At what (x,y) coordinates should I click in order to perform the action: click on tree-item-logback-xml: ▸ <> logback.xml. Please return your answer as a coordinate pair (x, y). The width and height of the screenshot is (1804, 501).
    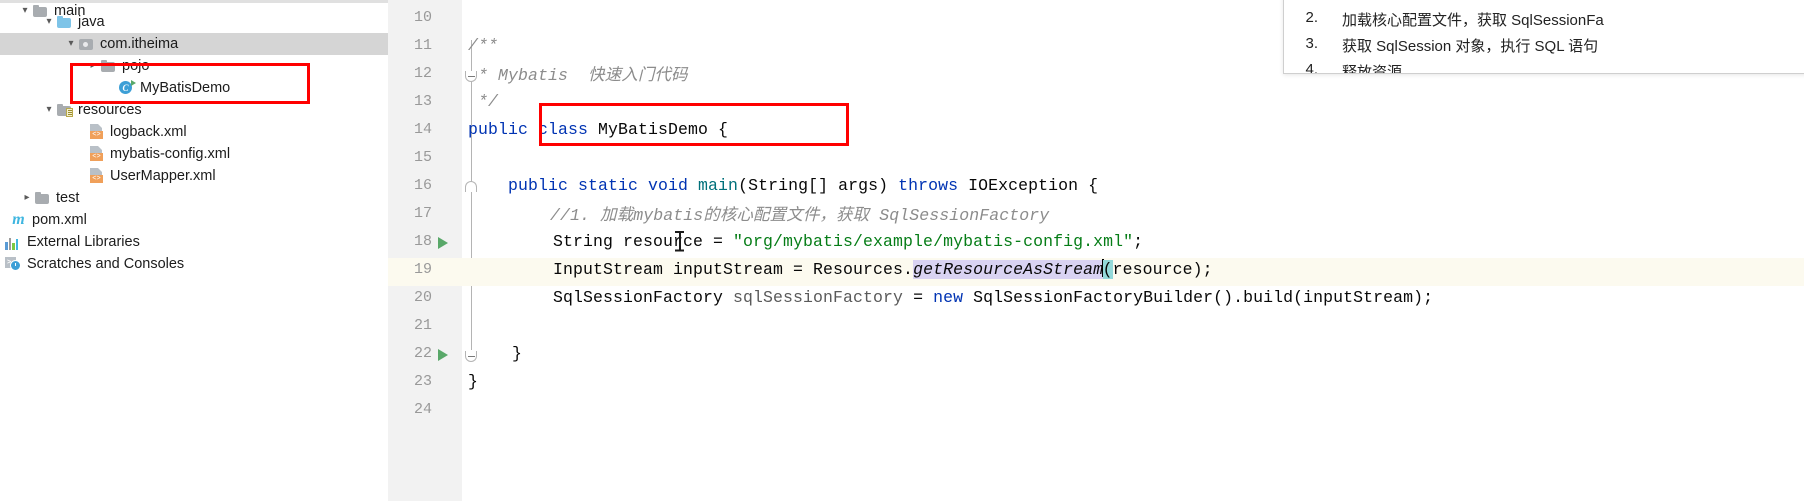
    Looking at the image, I should click on (194, 132).